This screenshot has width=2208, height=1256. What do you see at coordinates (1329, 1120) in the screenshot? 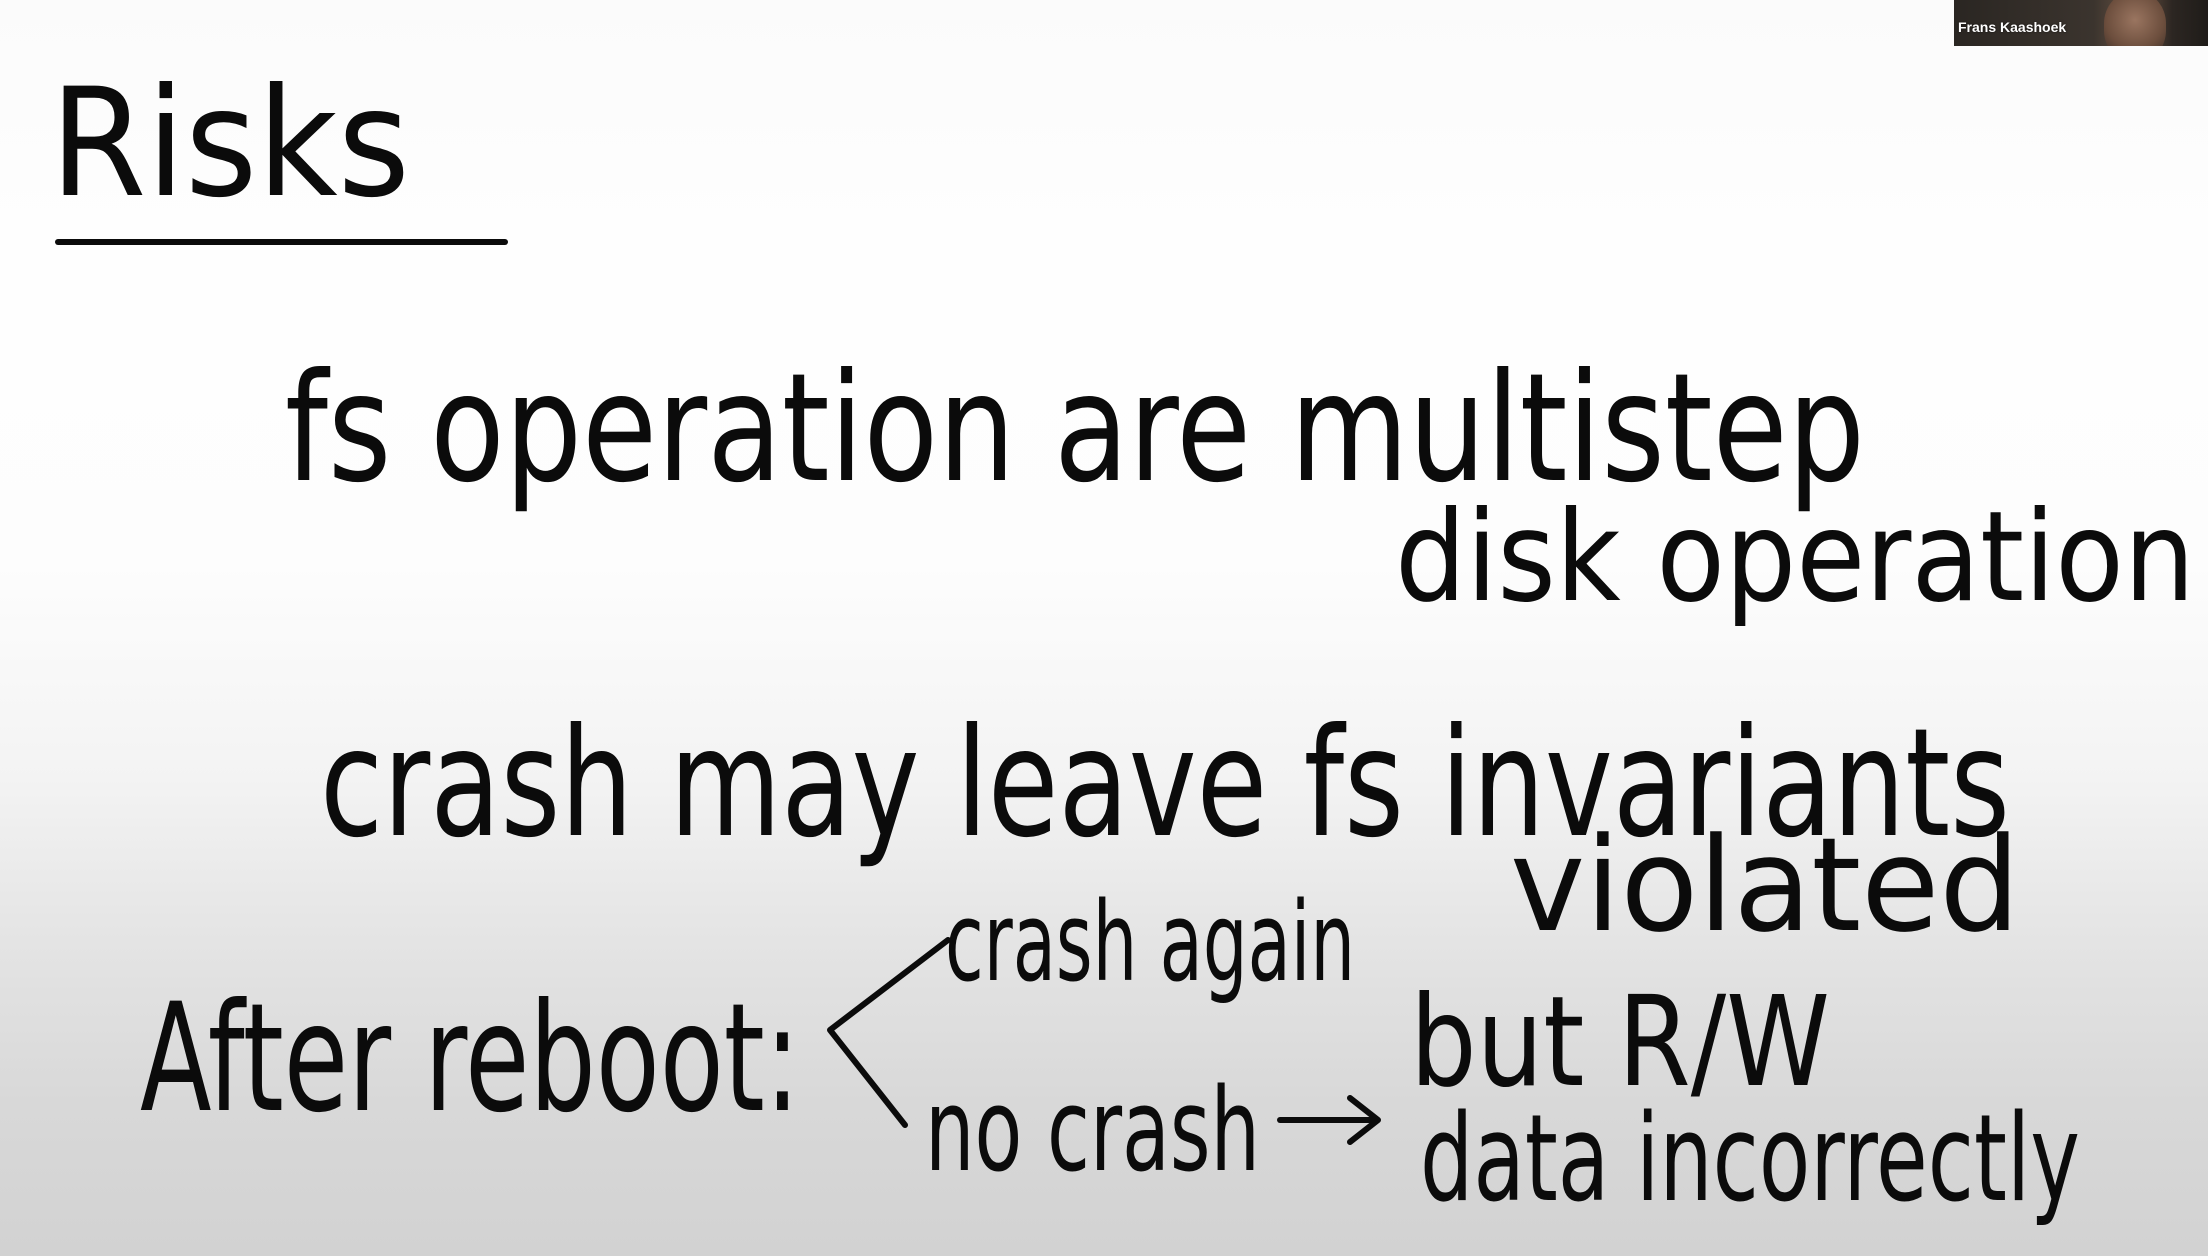
I see `right-arrow-icon` at bounding box center [1329, 1120].